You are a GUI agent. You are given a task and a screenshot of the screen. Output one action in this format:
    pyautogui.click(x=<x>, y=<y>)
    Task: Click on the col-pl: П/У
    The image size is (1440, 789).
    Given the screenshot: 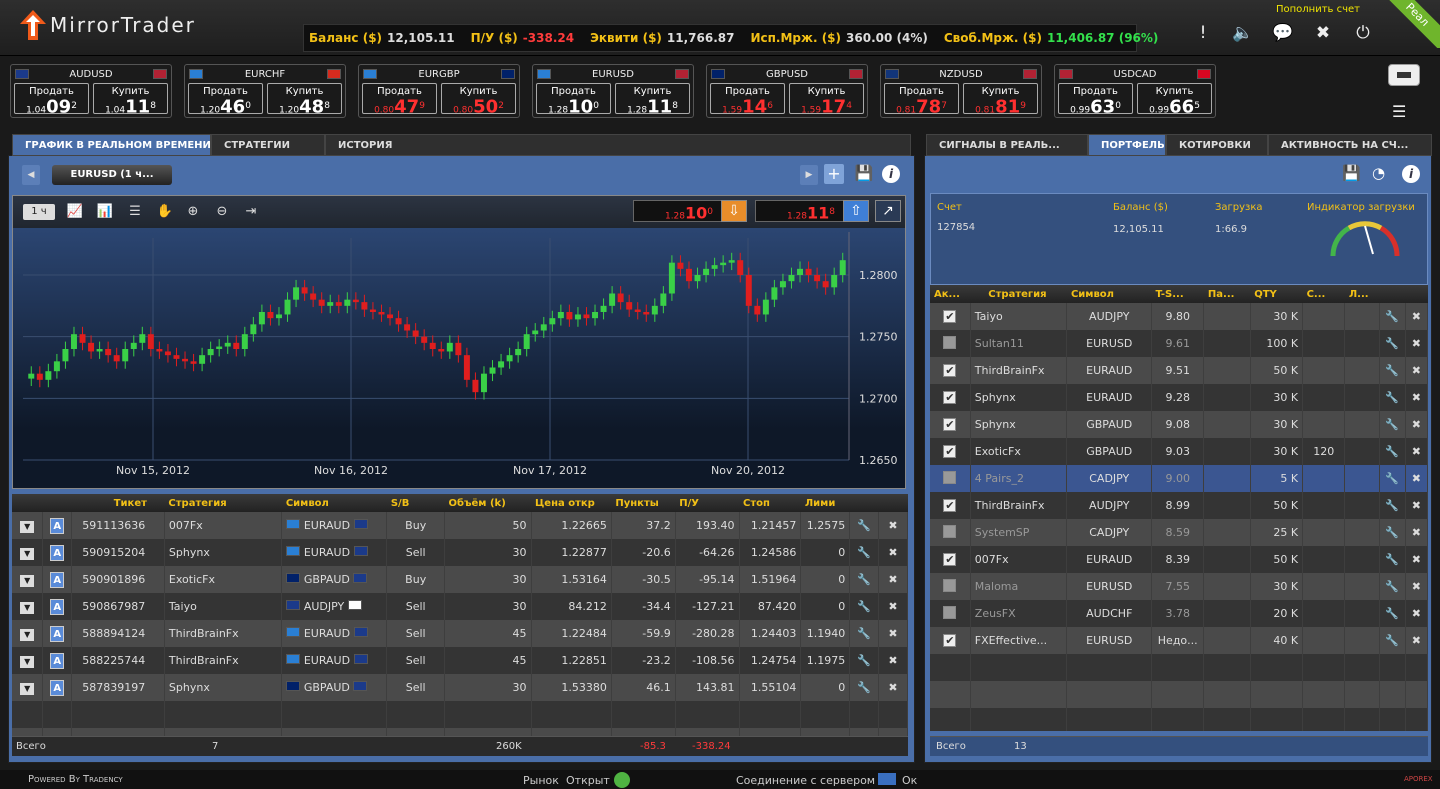 What is the action you would take?
    pyautogui.click(x=707, y=503)
    